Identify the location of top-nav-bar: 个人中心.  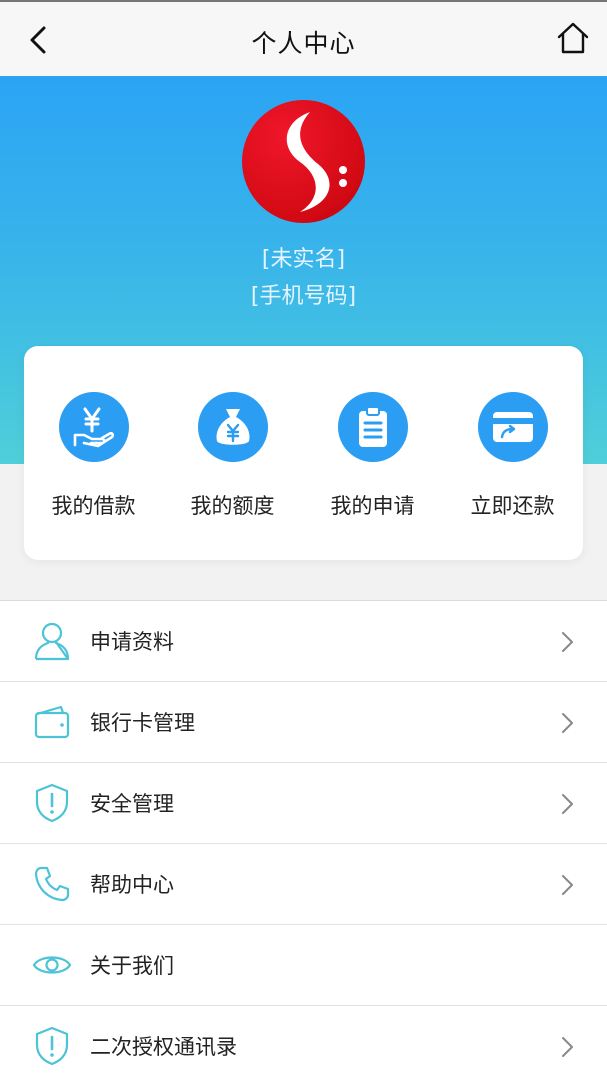
(303, 38).